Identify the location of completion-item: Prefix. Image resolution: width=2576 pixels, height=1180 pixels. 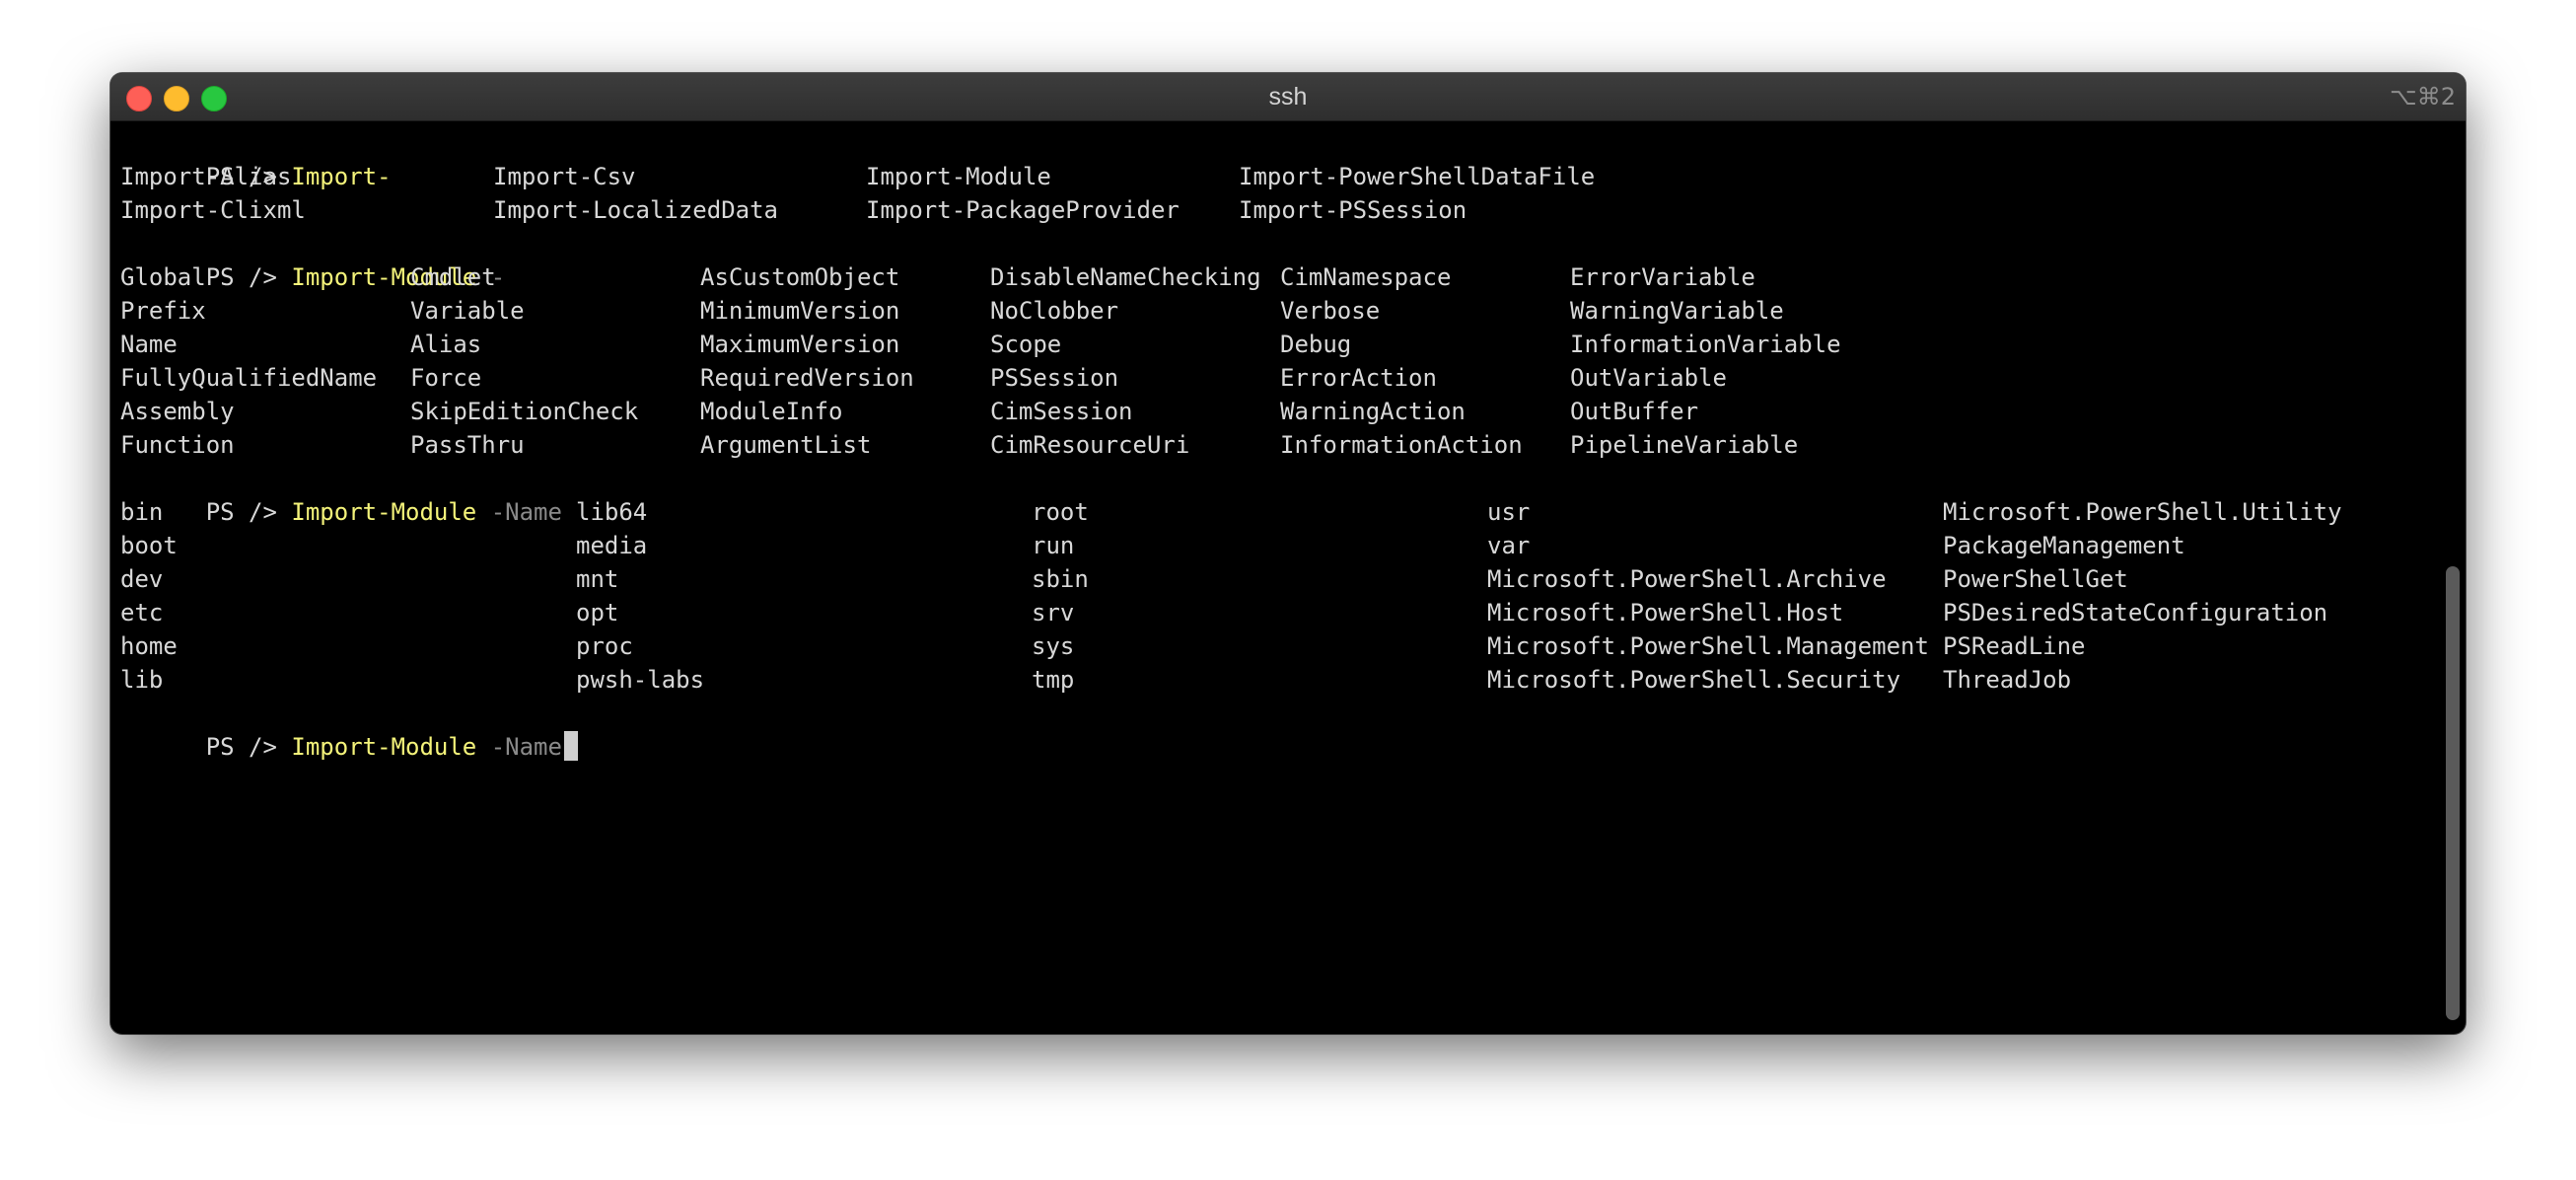
(163, 311).